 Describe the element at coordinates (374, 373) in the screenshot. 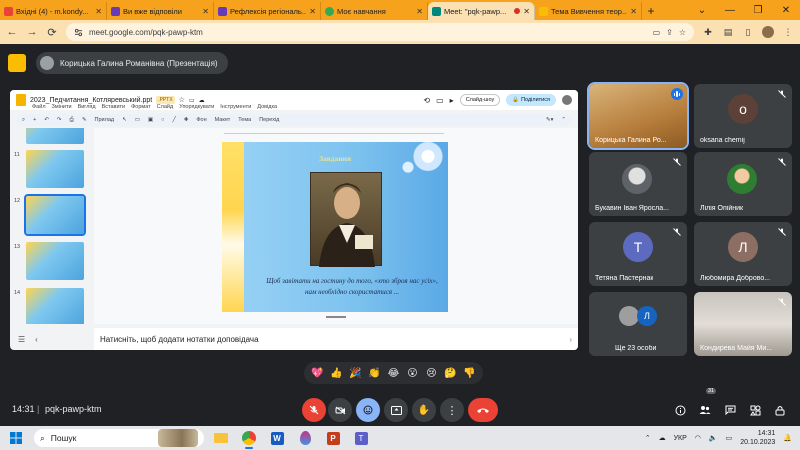

I see `reaction-clap: 👏` at that location.